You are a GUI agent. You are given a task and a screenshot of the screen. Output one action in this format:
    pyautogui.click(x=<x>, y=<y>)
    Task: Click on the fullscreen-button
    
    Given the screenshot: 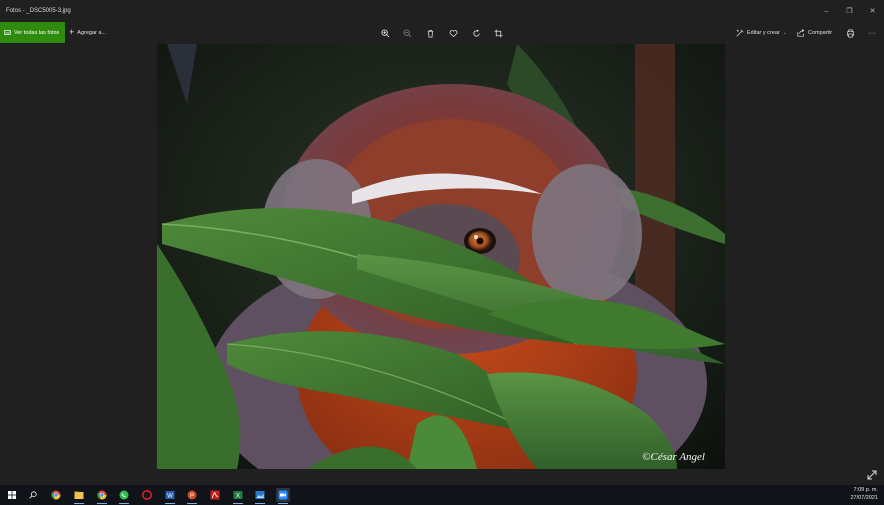 What is the action you would take?
    pyautogui.click(x=872, y=474)
    